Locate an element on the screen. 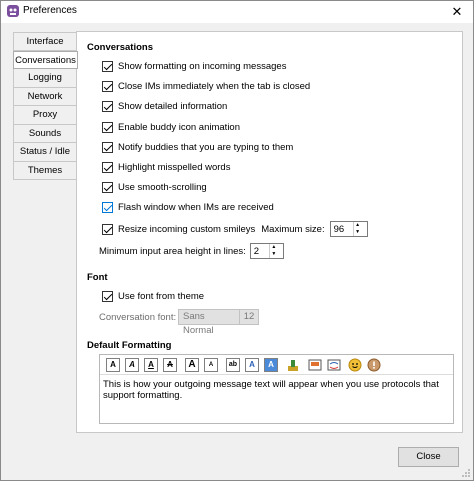 The width and height of the screenshot is (474, 481). min-height-label: Minimum input area height in lines: is located at coordinates (172, 251).